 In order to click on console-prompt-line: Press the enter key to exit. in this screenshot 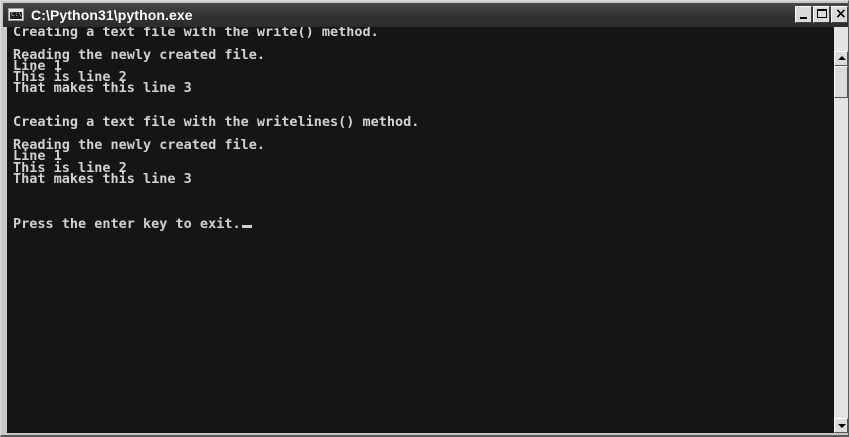, I will do `click(216, 224)`.